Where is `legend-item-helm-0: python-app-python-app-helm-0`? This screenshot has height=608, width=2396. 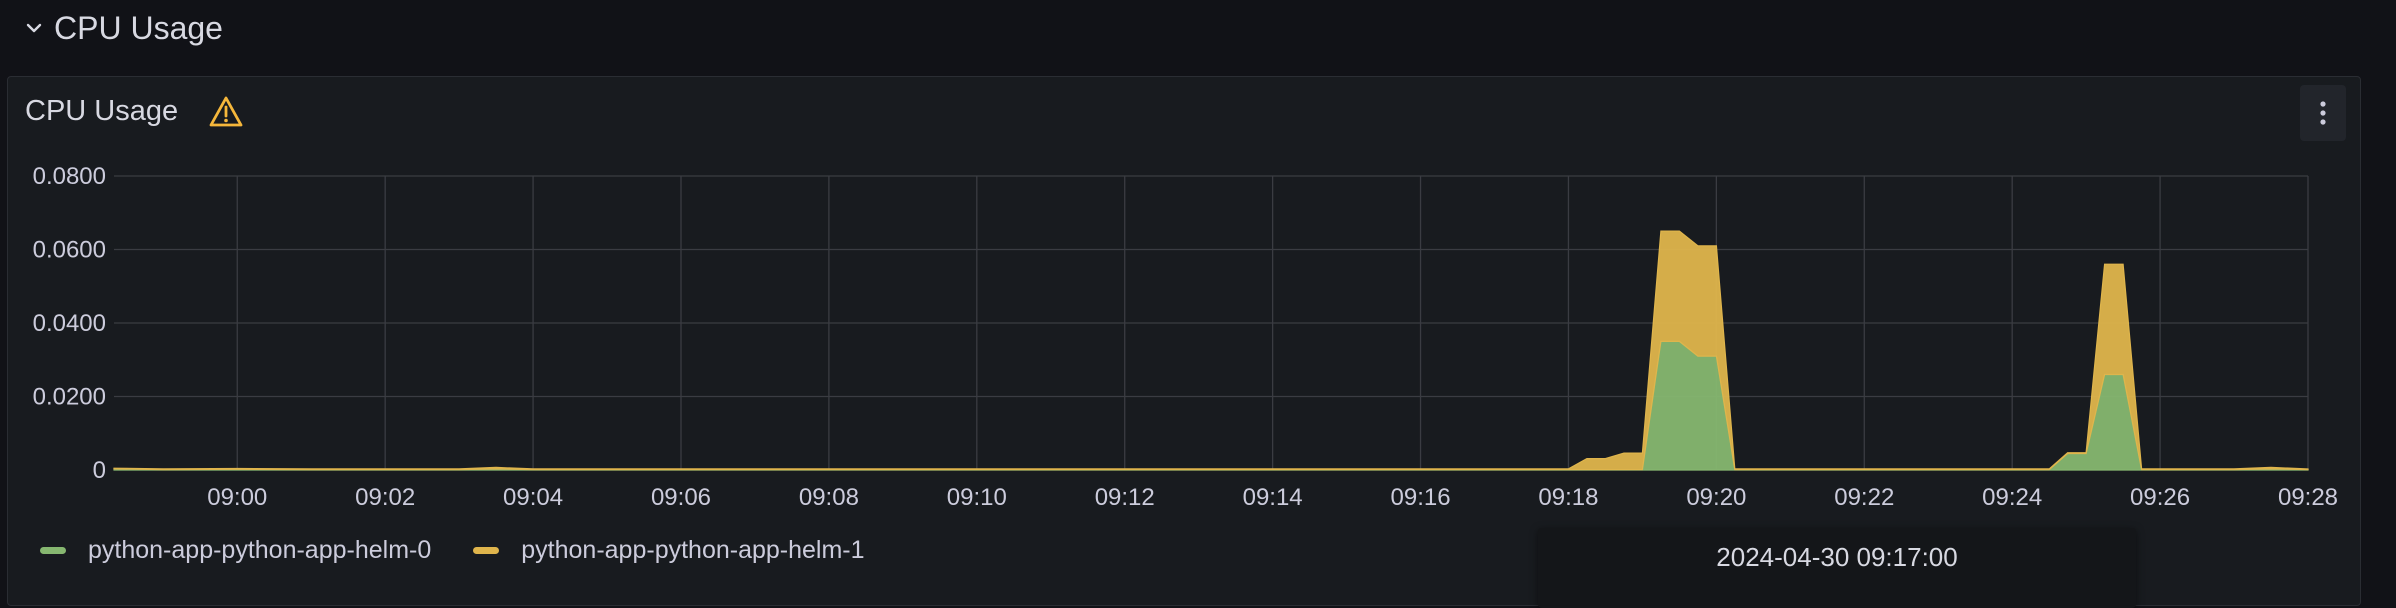 legend-item-helm-0: python-app-python-app-helm-0 is located at coordinates (235, 550).